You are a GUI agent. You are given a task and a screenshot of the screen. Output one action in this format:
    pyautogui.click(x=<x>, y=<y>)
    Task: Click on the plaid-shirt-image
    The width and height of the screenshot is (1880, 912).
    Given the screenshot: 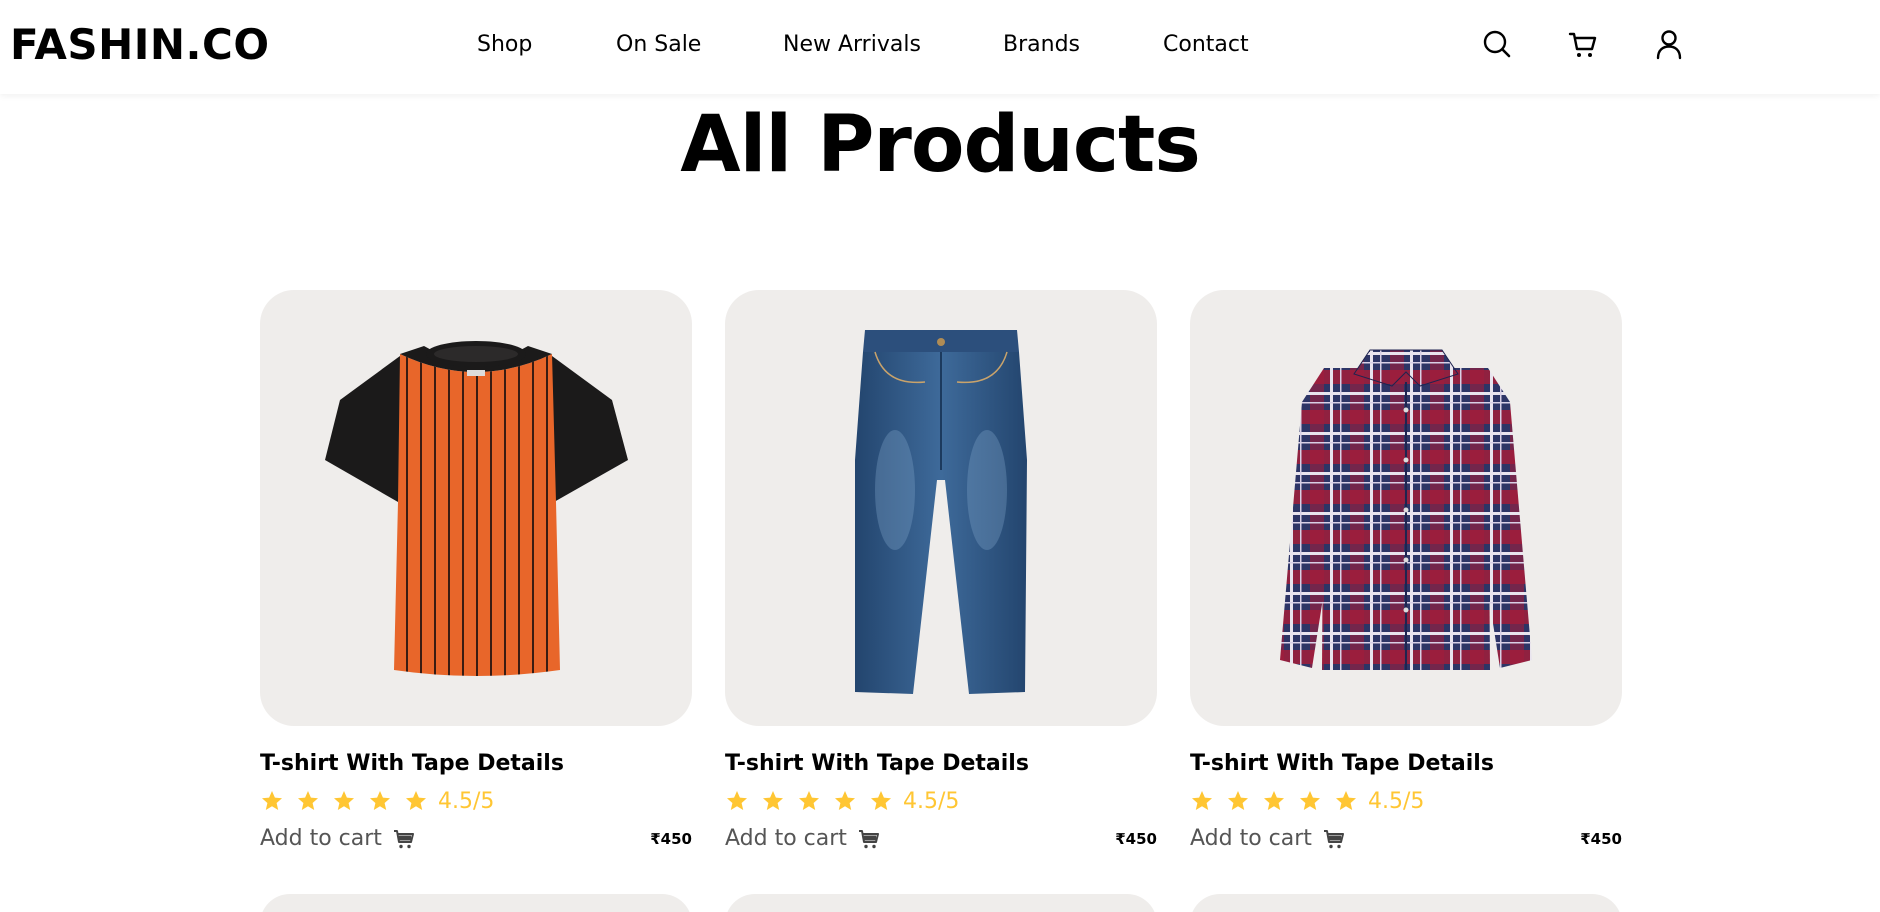 What is the action you would take?
    pyautogui.click(x=1406, y=509)
    